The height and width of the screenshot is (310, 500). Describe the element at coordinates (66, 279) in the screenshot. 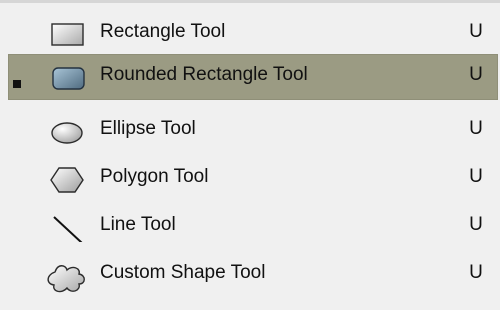

I see `custom-shape-icon` at that location.